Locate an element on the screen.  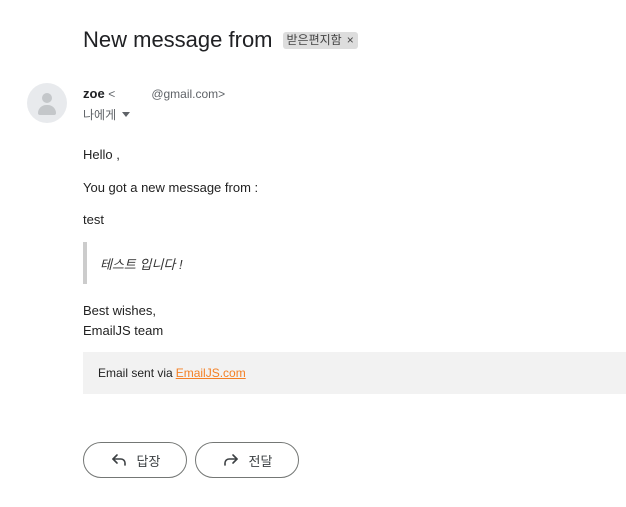
chevron-down-icon is located at coordinates (126, 114).